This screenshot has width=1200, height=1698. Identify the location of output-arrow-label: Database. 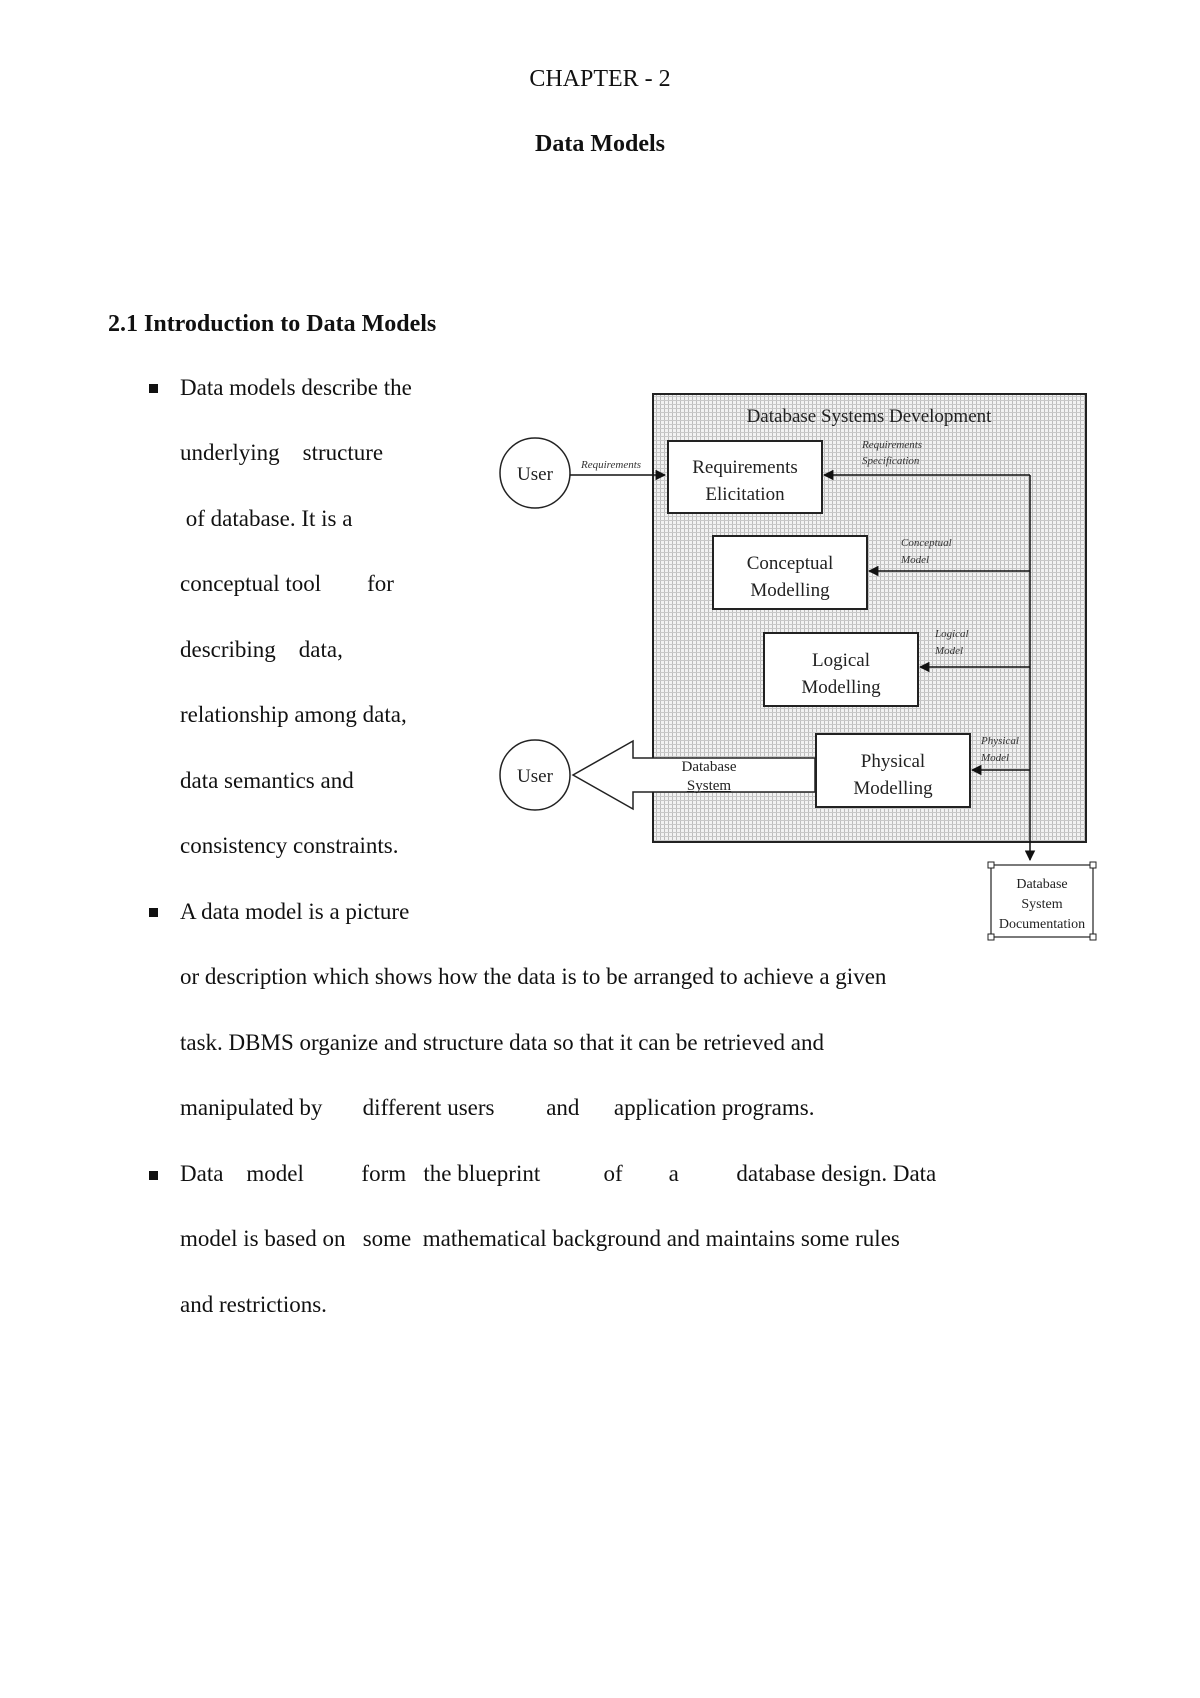
(709, 767).